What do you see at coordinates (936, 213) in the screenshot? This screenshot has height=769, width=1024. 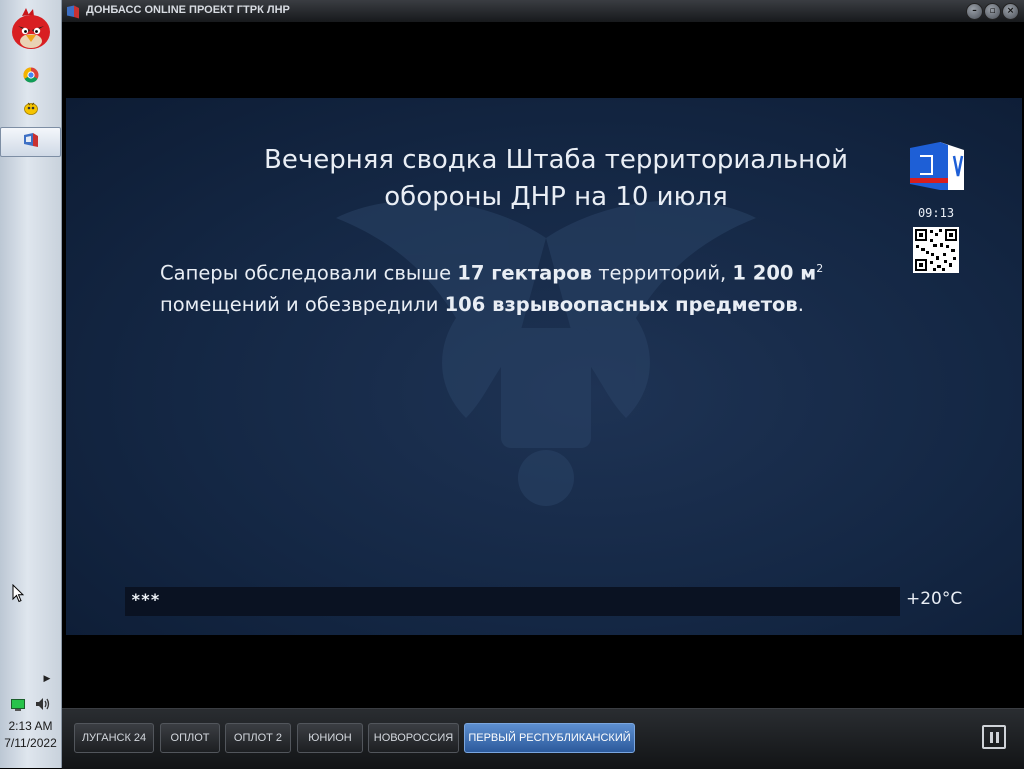 I see `channel-clock: 09:13` at bounding box center [936, 213].